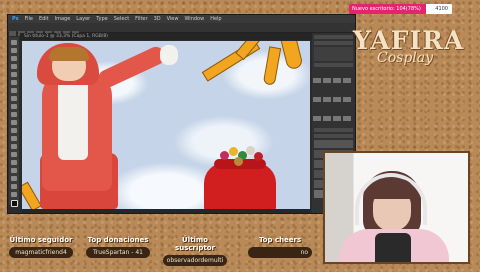 Image resolution: width=480 pixels, height=272 pixels. What do you see at coordinates (14, 154) in the screenshot?
I see `pen-tool-icon` at bounding box center [14, 154].